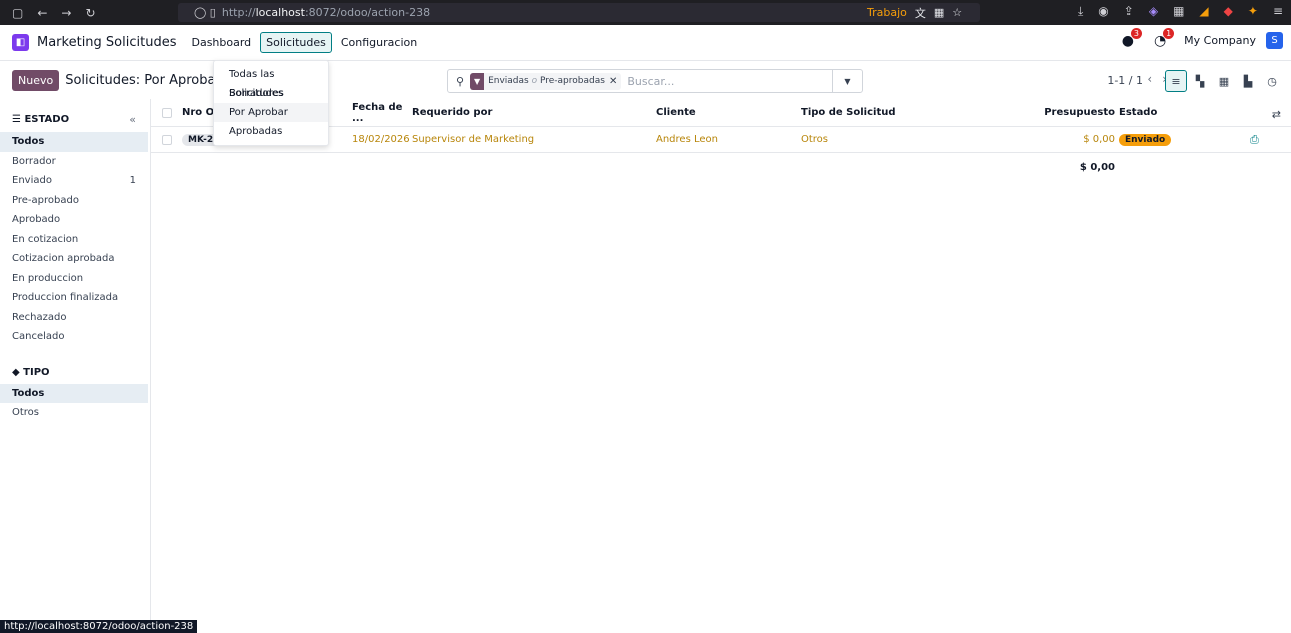  Describe the element at coordinates (74, 240) in the screenshot. I see `estado-item-en-cotizacion: En cotizacion` at that location.